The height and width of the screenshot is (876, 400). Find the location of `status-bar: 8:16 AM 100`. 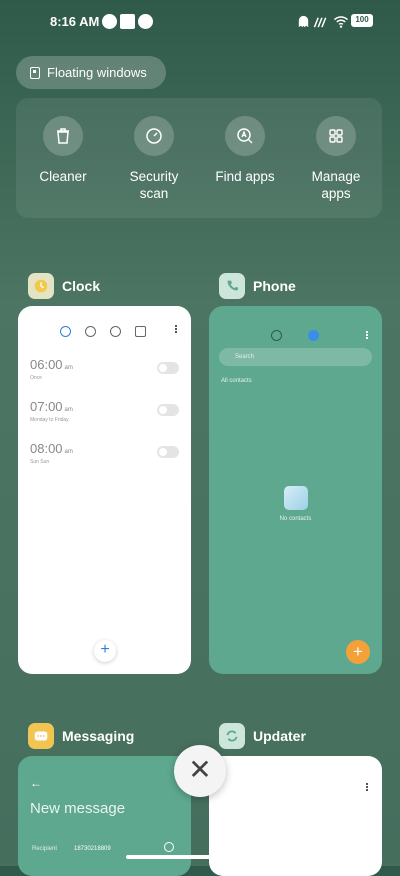

status-bar: 8:16 AM 100 is located at coordinates (200, 22).